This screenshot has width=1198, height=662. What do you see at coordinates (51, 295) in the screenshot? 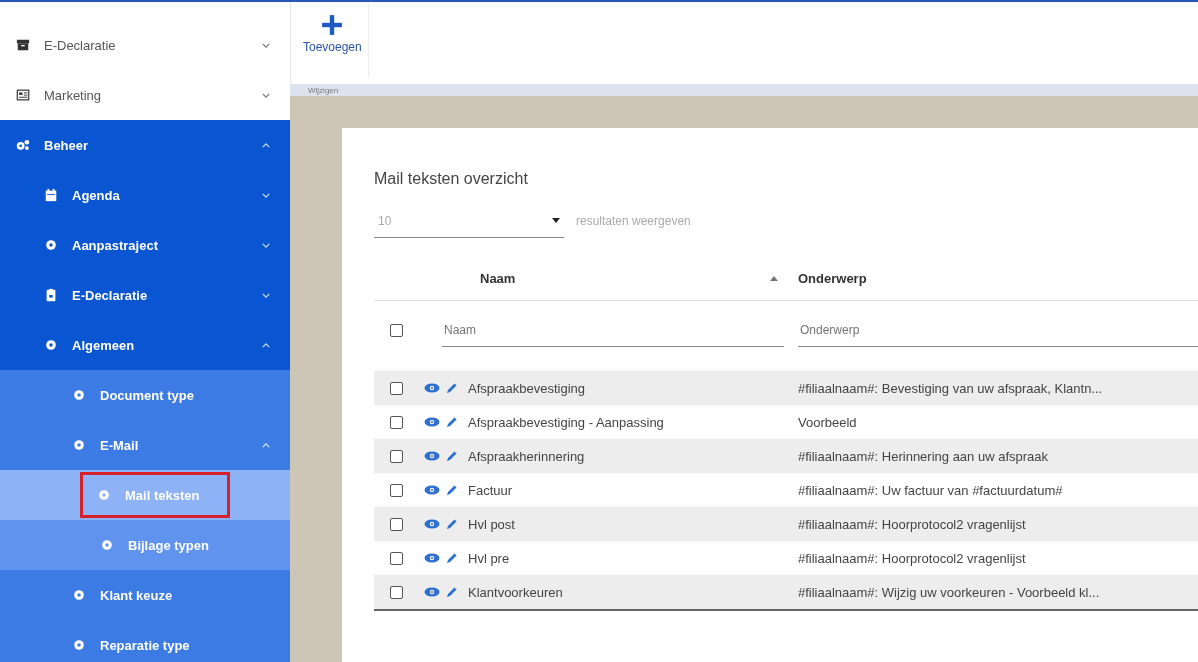
I see `clipboard-icon` at bounding box center [51, 295].